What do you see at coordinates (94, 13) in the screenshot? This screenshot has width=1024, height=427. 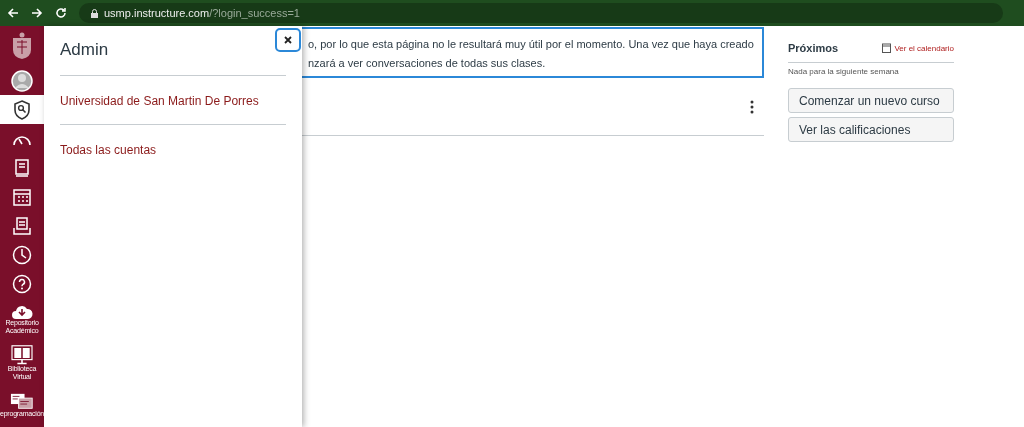 I see `lock-icon` at bounding box center [94, 13].